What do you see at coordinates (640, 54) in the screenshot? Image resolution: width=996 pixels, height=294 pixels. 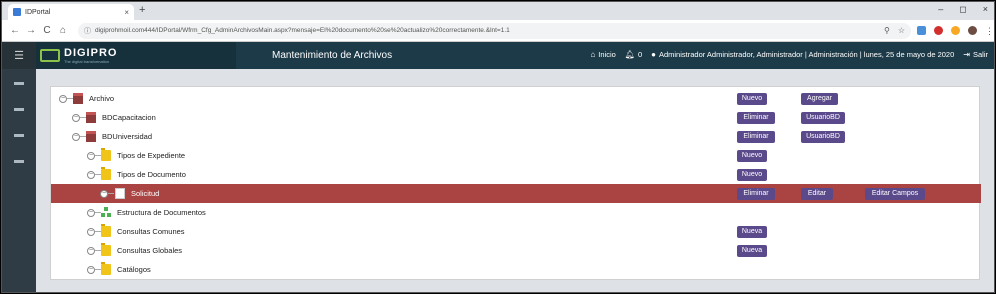 I see `notification-count: 0` at bounding box center [640, 54].